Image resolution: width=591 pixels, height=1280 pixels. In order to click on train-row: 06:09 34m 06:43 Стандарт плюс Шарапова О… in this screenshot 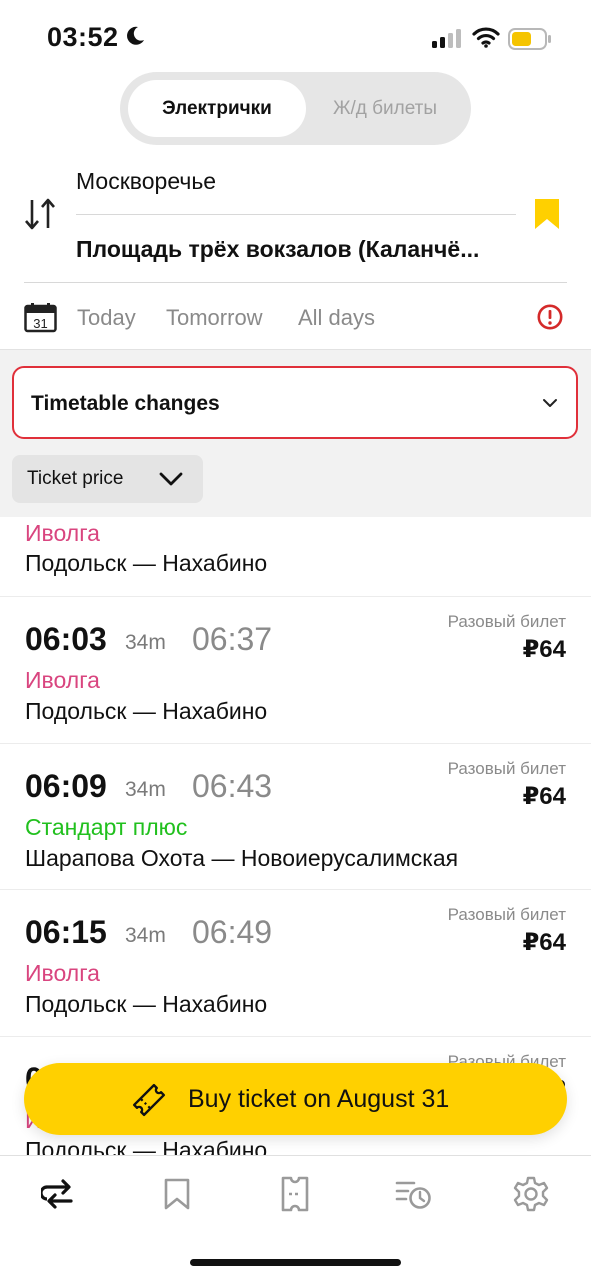, I will do `click(295, 817)`.